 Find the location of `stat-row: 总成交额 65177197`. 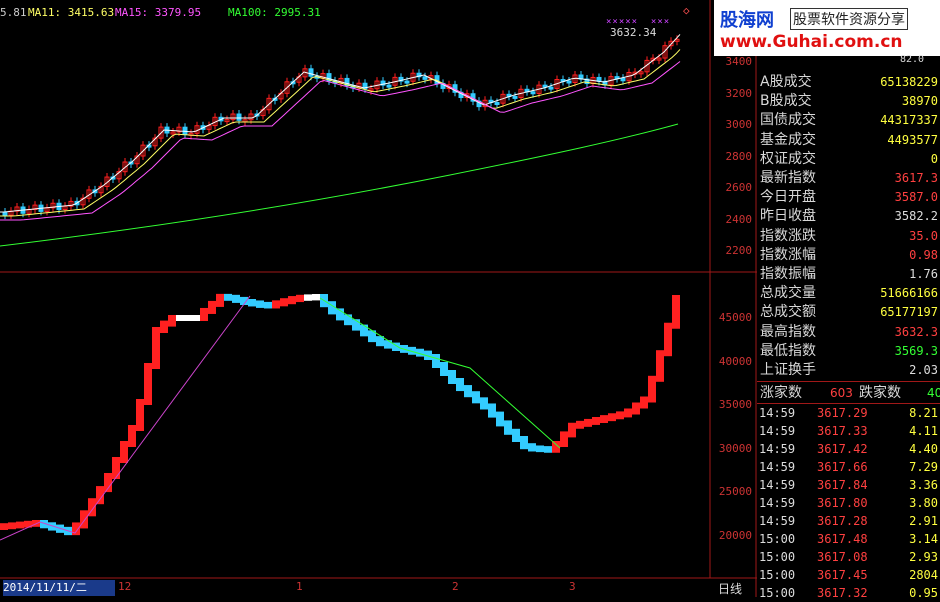

stat-row: 总成交额 65177197 is located at coordinates (848, 312).